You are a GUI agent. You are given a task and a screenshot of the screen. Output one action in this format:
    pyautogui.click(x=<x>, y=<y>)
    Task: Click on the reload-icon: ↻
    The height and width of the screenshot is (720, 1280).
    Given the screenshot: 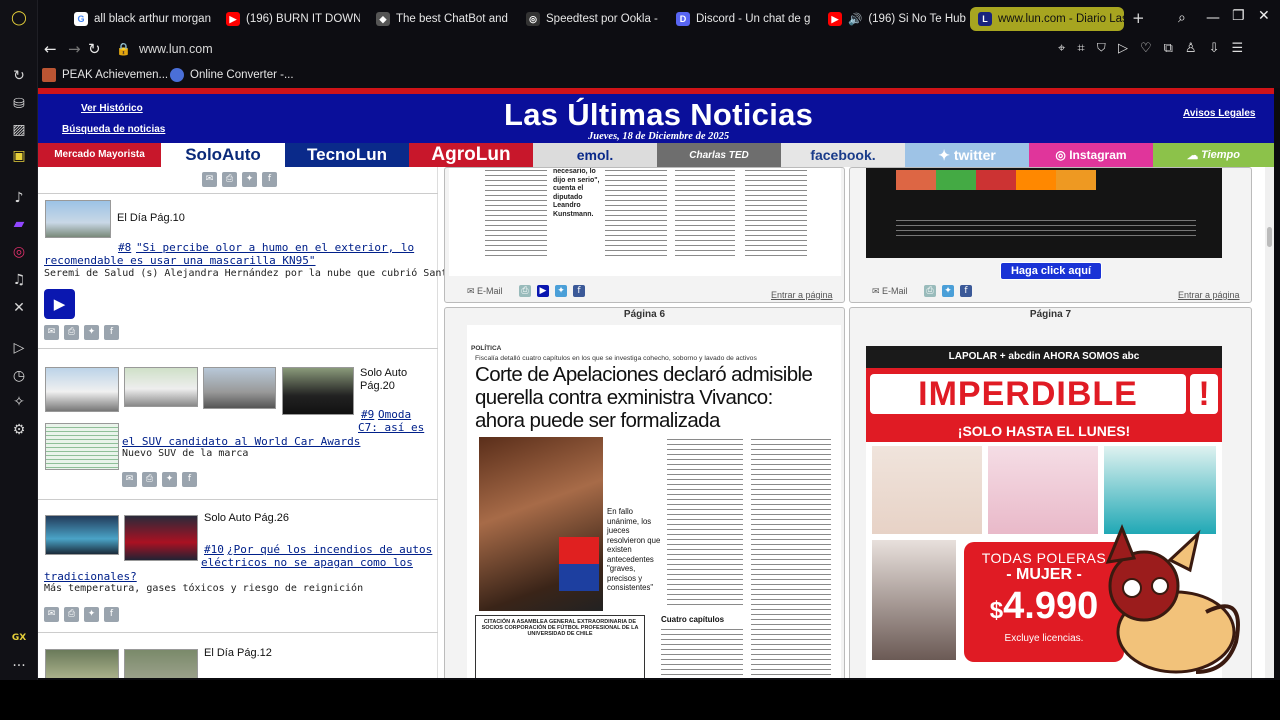 What is the action you would take?
    pyautogui.click(x=94, y=49)
    